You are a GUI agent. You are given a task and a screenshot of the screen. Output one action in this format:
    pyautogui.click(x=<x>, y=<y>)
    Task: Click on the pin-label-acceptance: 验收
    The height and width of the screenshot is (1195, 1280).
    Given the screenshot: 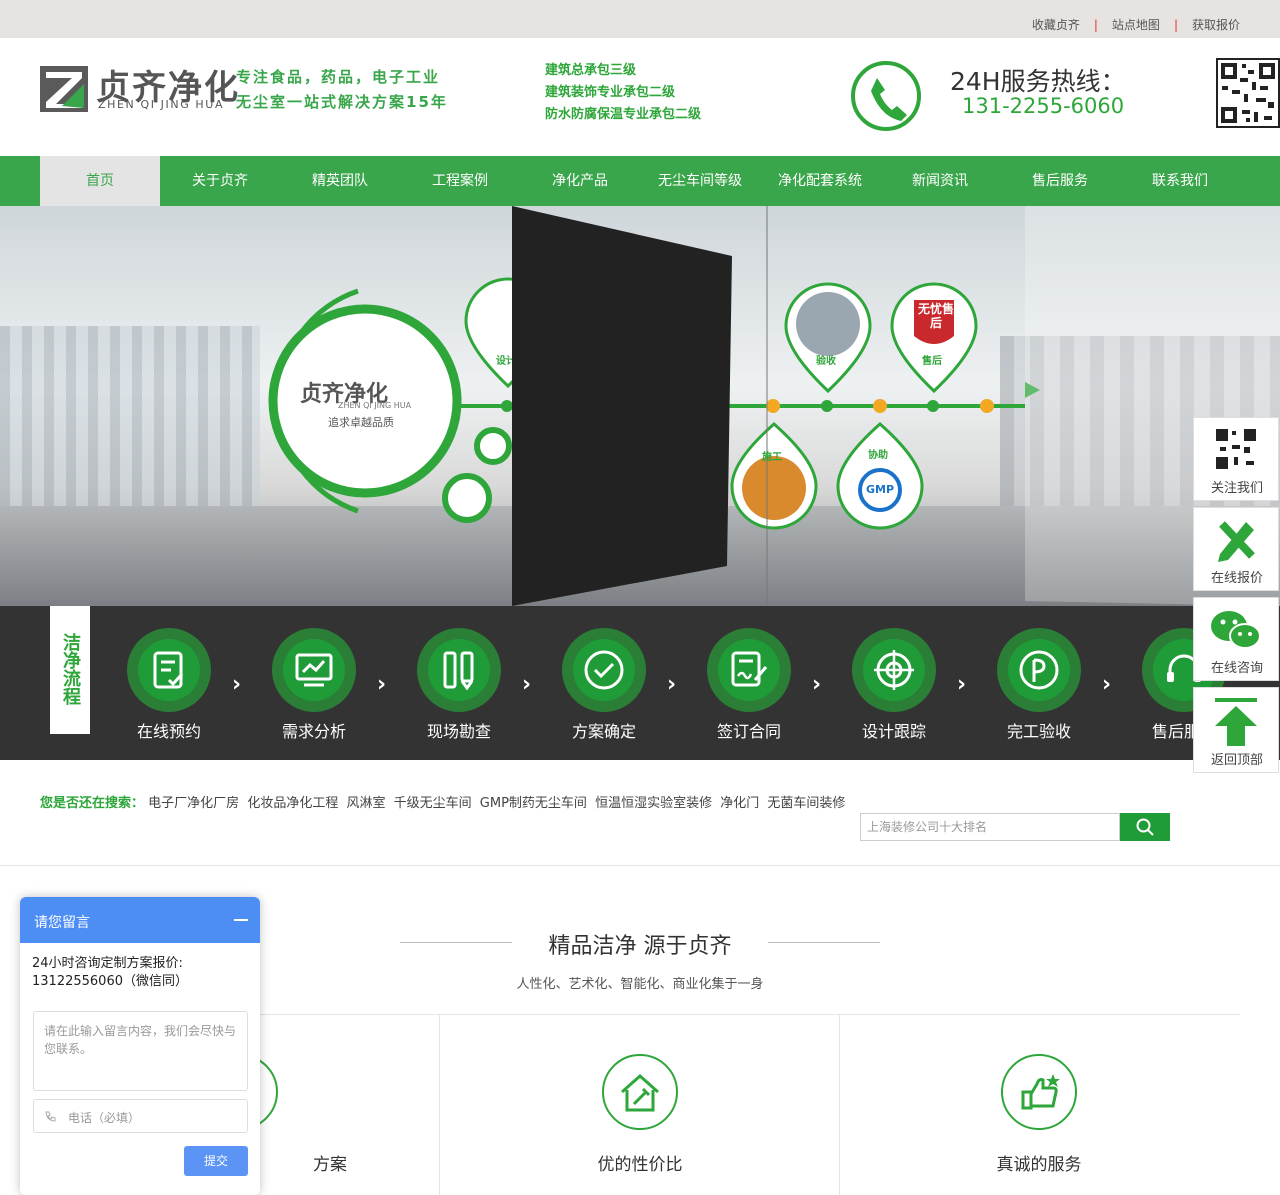 What is the action you would take?
    pyautogui.click(x=826, y=361)
    